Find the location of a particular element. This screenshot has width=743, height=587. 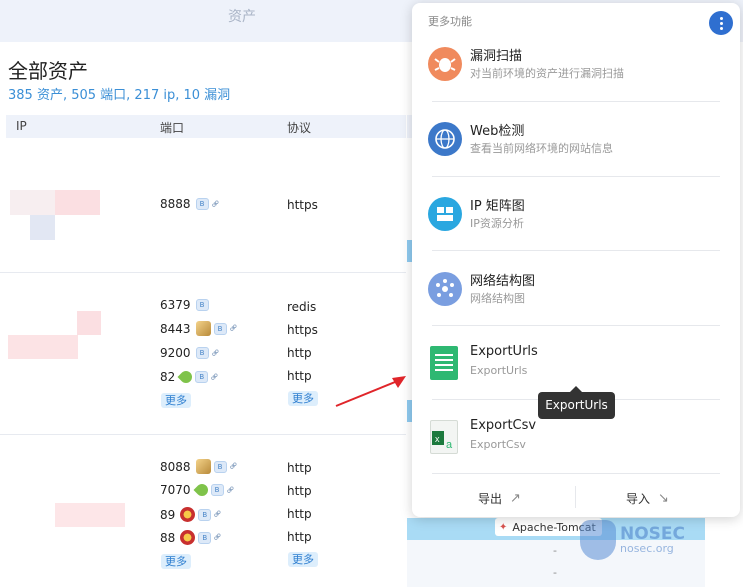

port-number: 8443 is located at coordinates (175, 329).